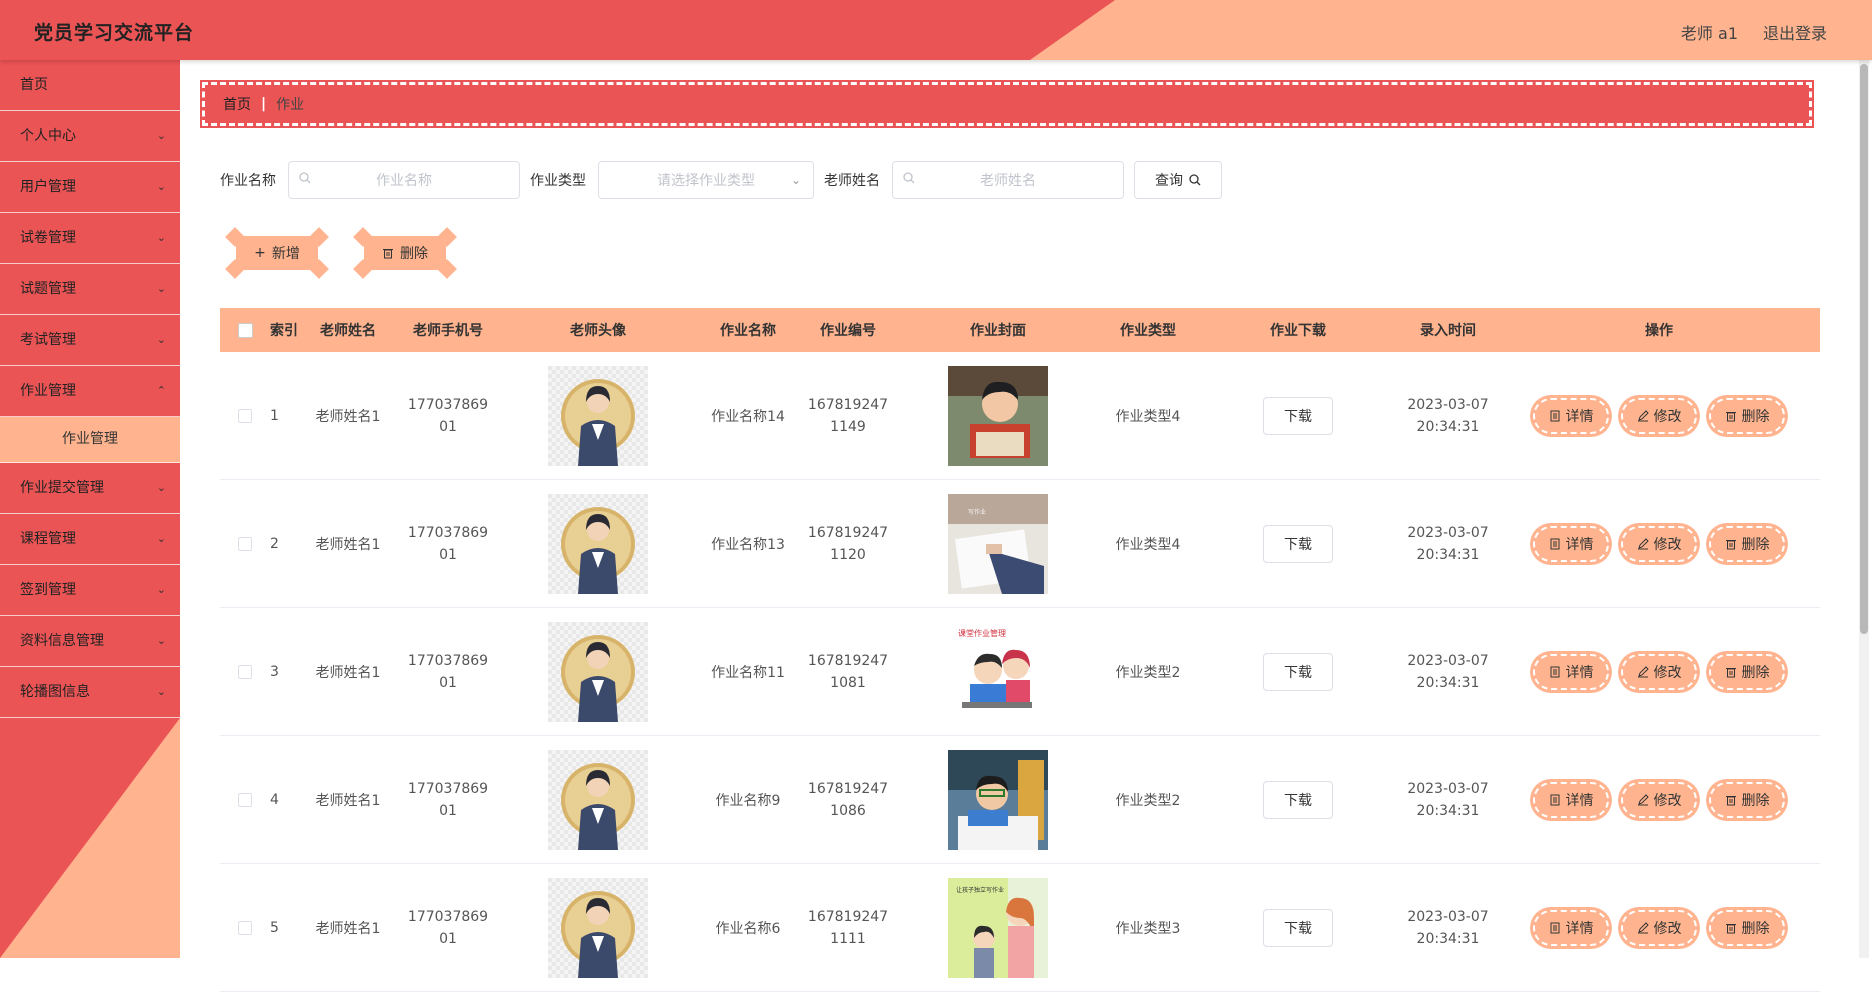 The height and width of the screenshot is (992, 1872). What do you see at coordinates (1148, 331) in the screenshot?
I see `column-header: 作业类型` at bounding box center [1148, 331].